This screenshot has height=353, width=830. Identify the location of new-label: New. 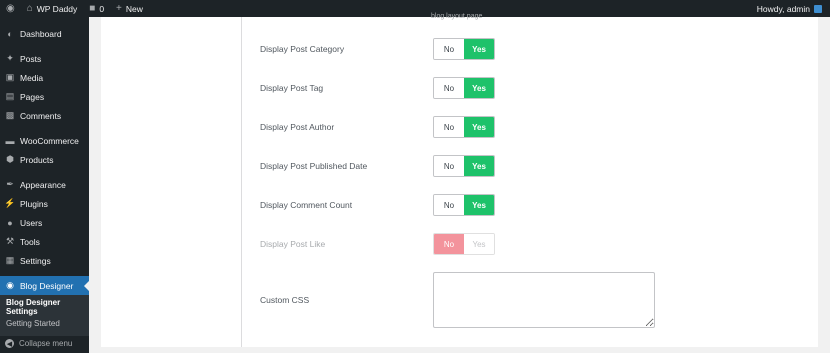
(134, 8).